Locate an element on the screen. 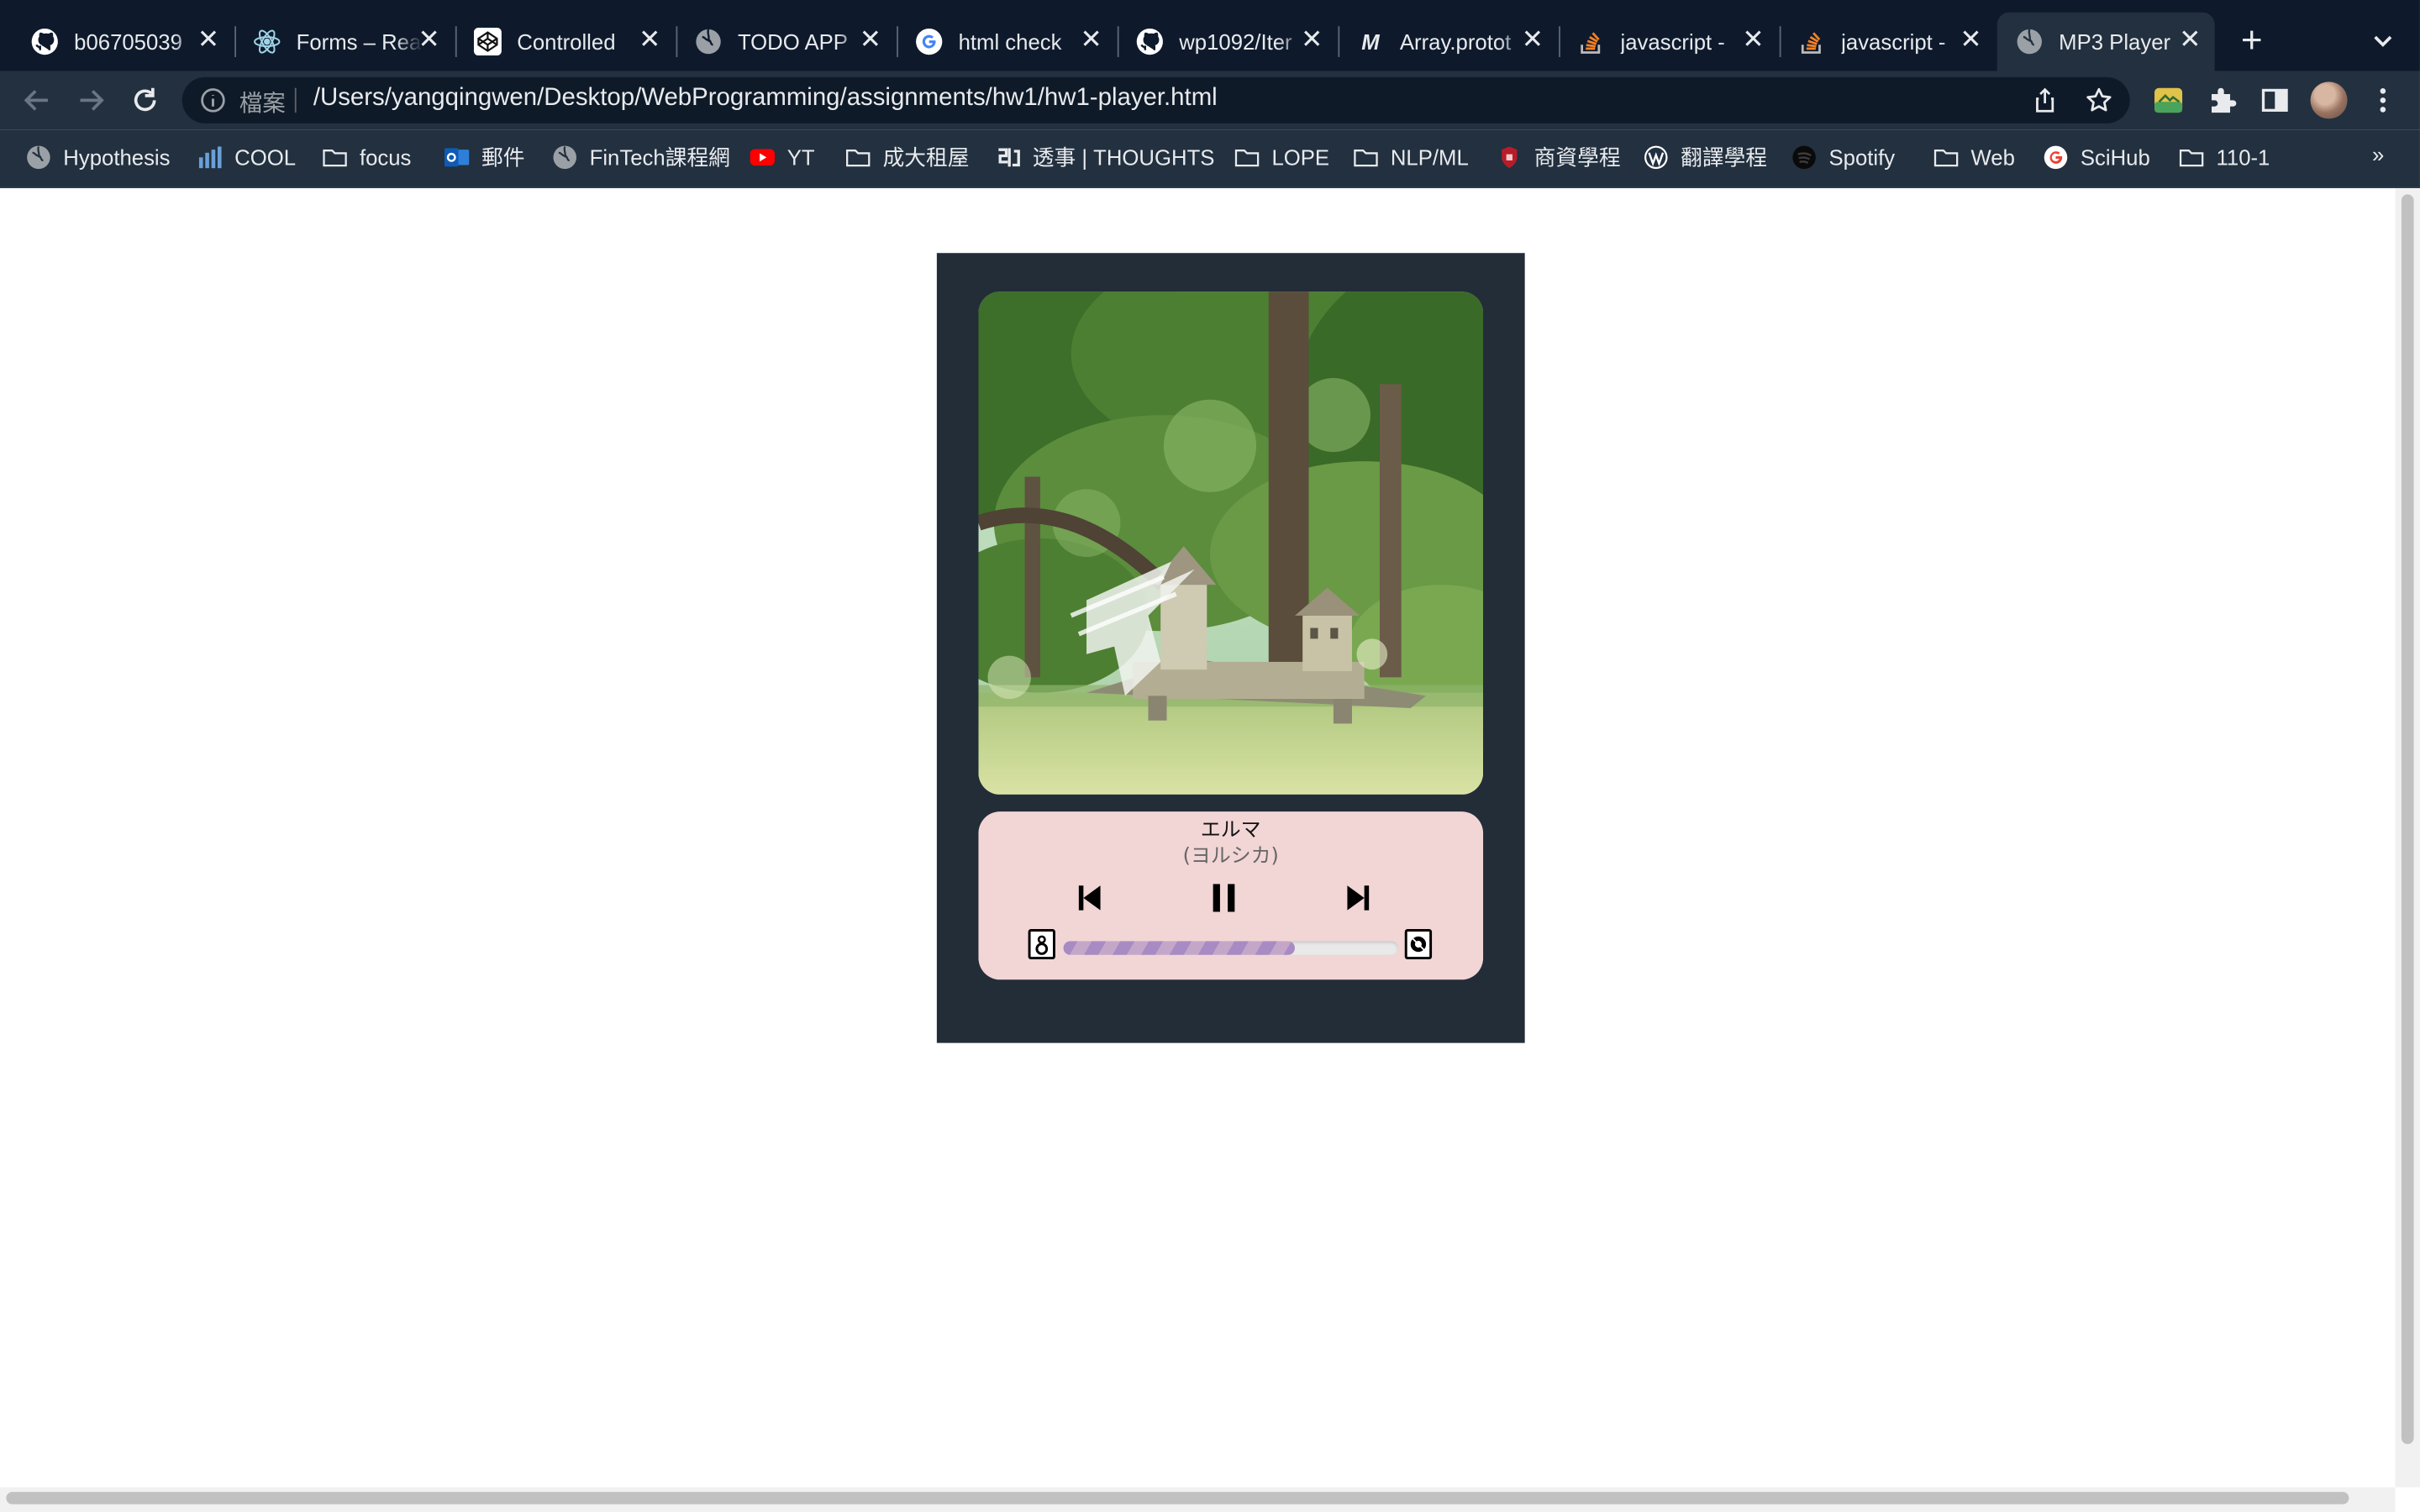  wordpress-icon is located at coordinates (1656, 157).